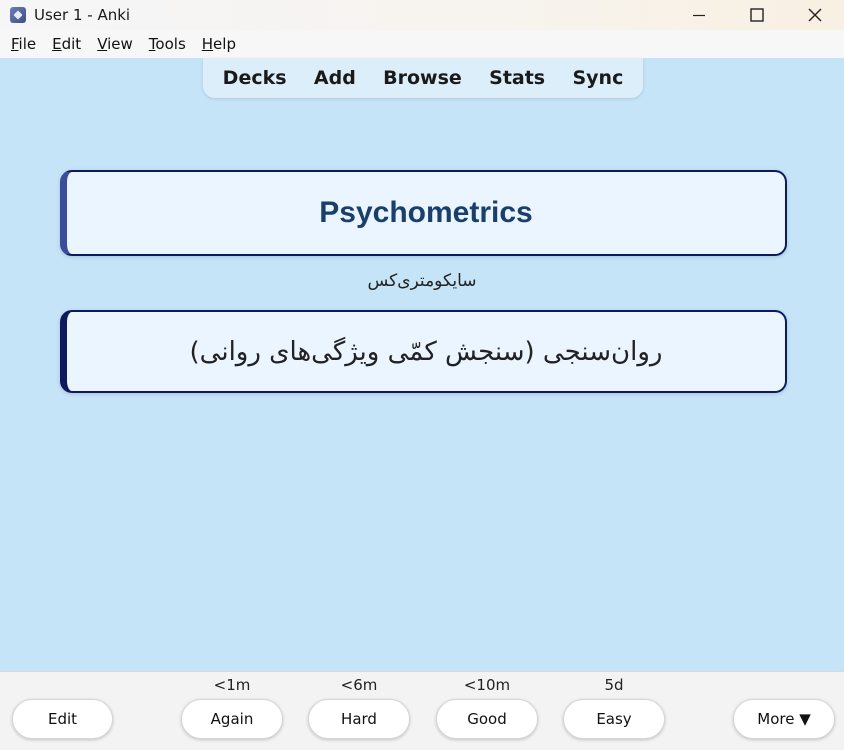 This screenshot has width=844, height=750. I want to click on menu-file: File, so click(23, 44).